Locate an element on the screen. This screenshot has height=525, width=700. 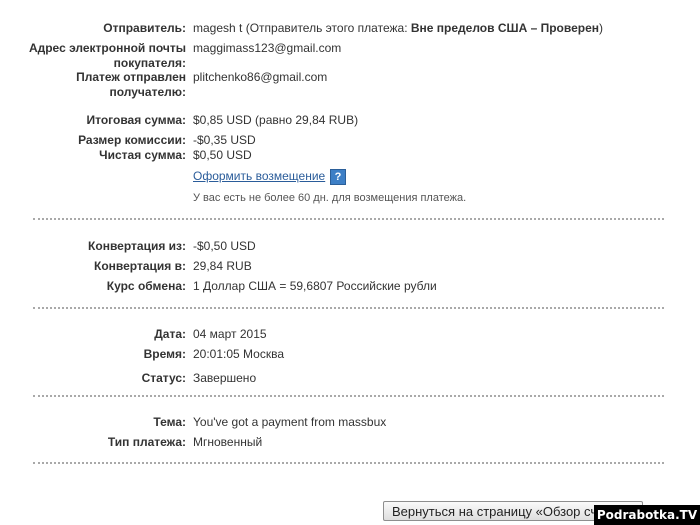
sender-note-suffix: ) is located at coordinates (601, 28).